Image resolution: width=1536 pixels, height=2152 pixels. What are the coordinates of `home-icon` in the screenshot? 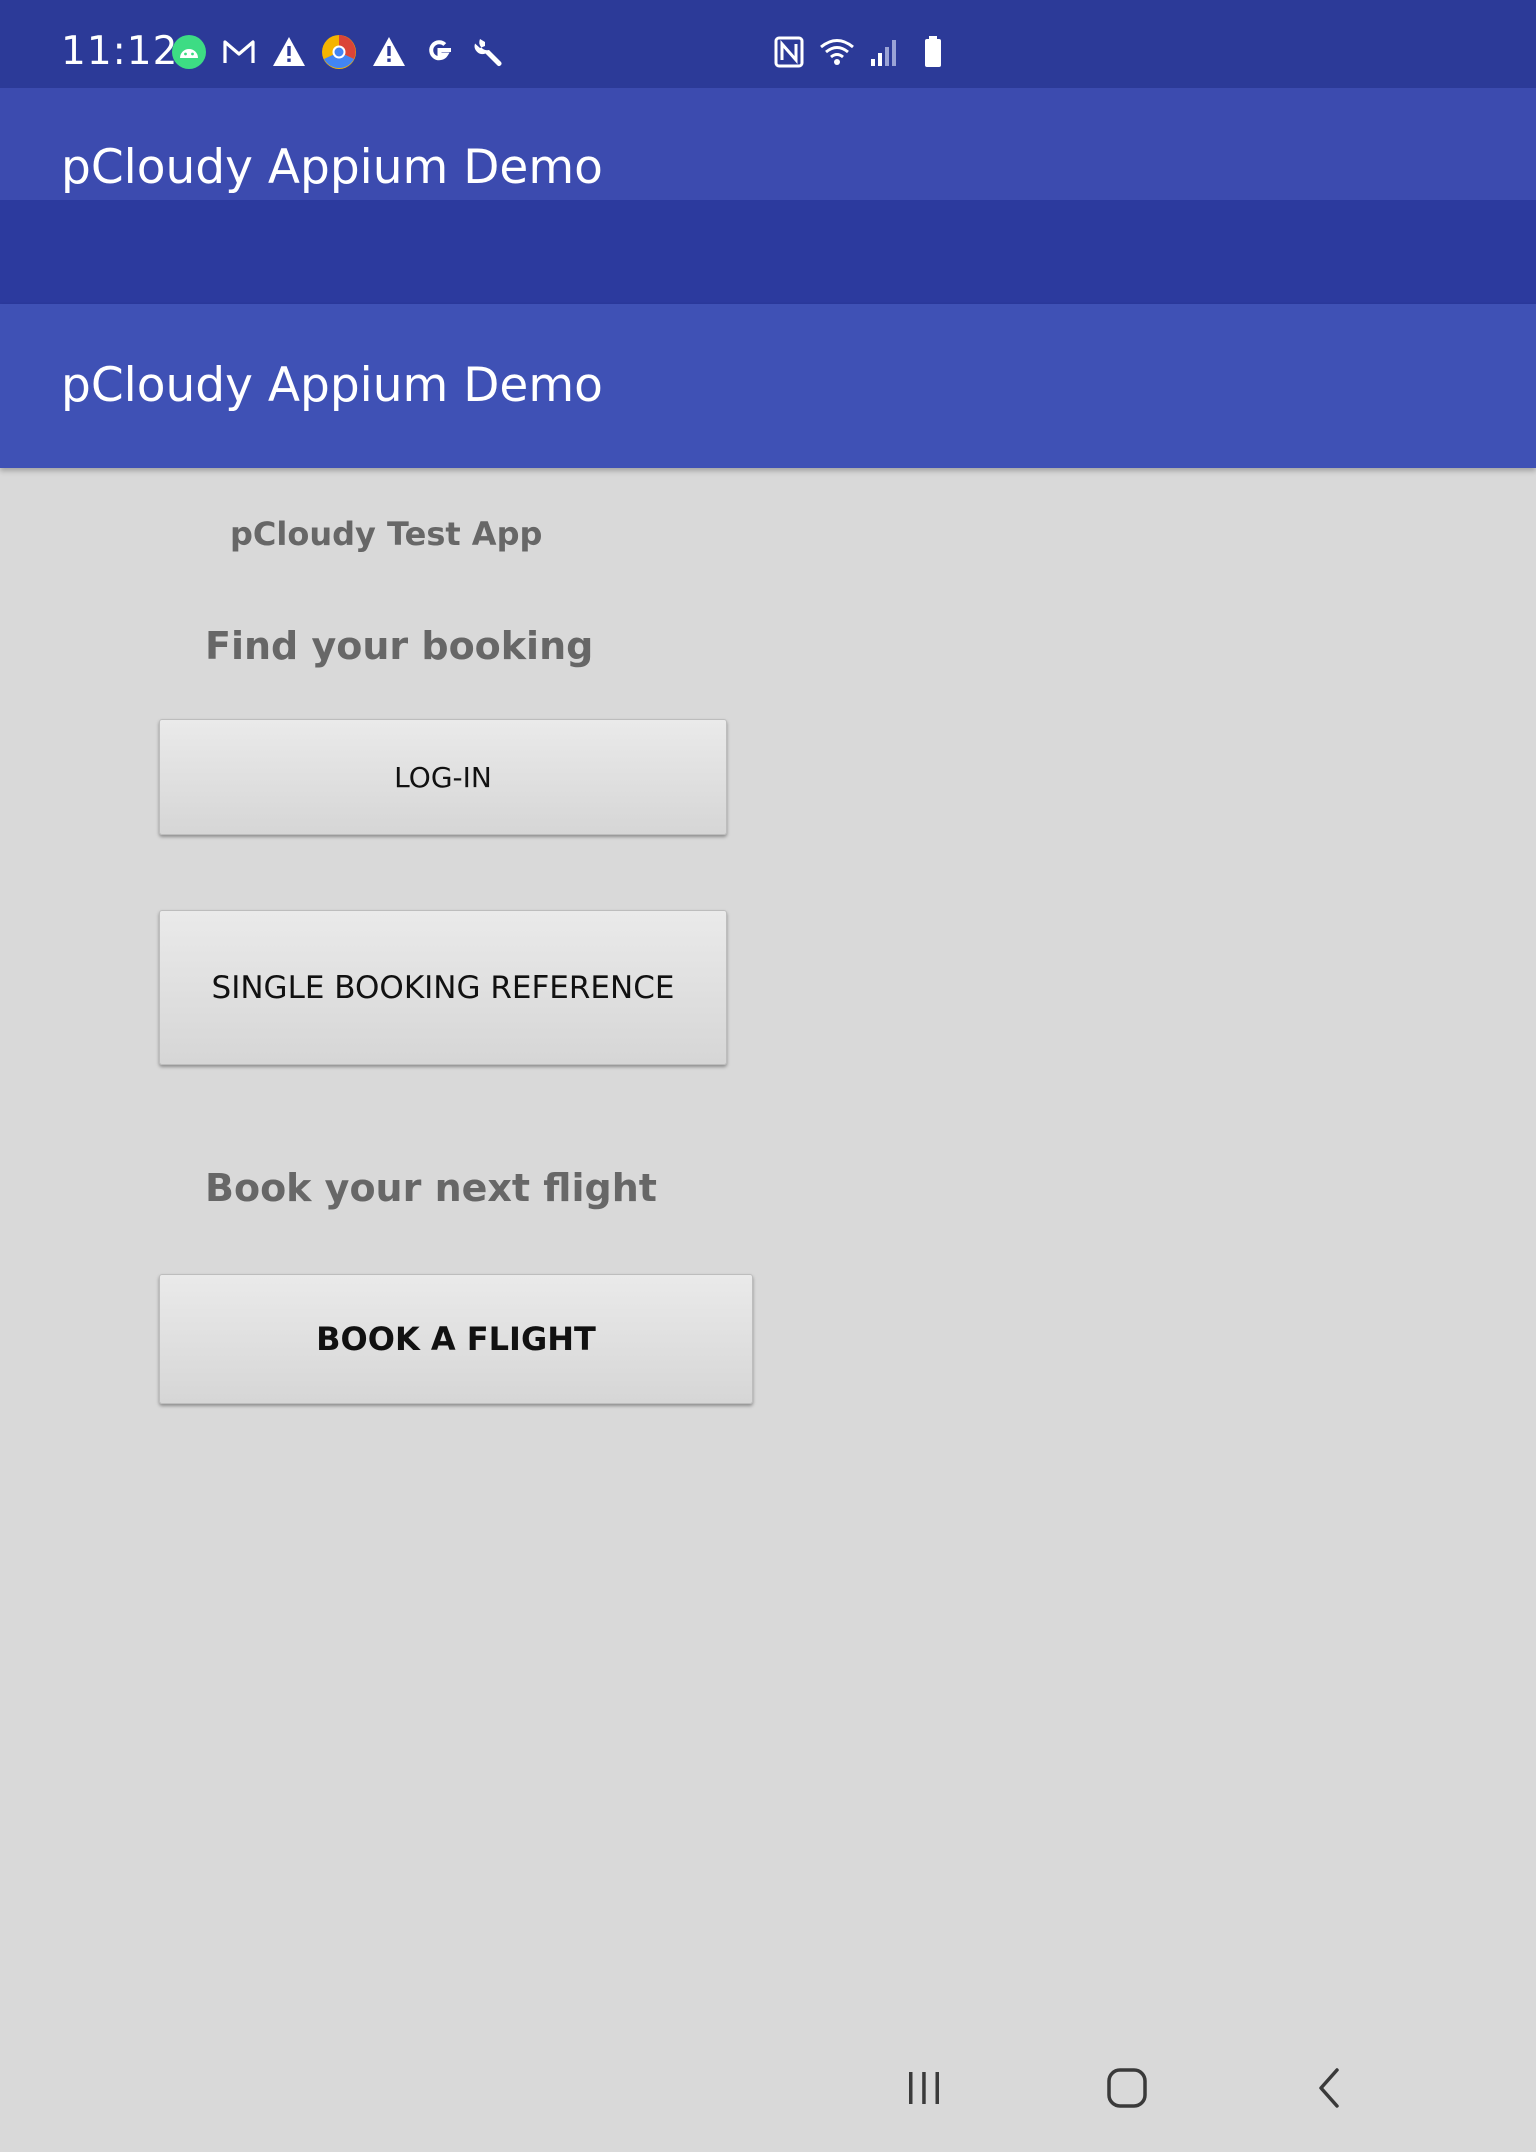 It's located at (1127, 2088).